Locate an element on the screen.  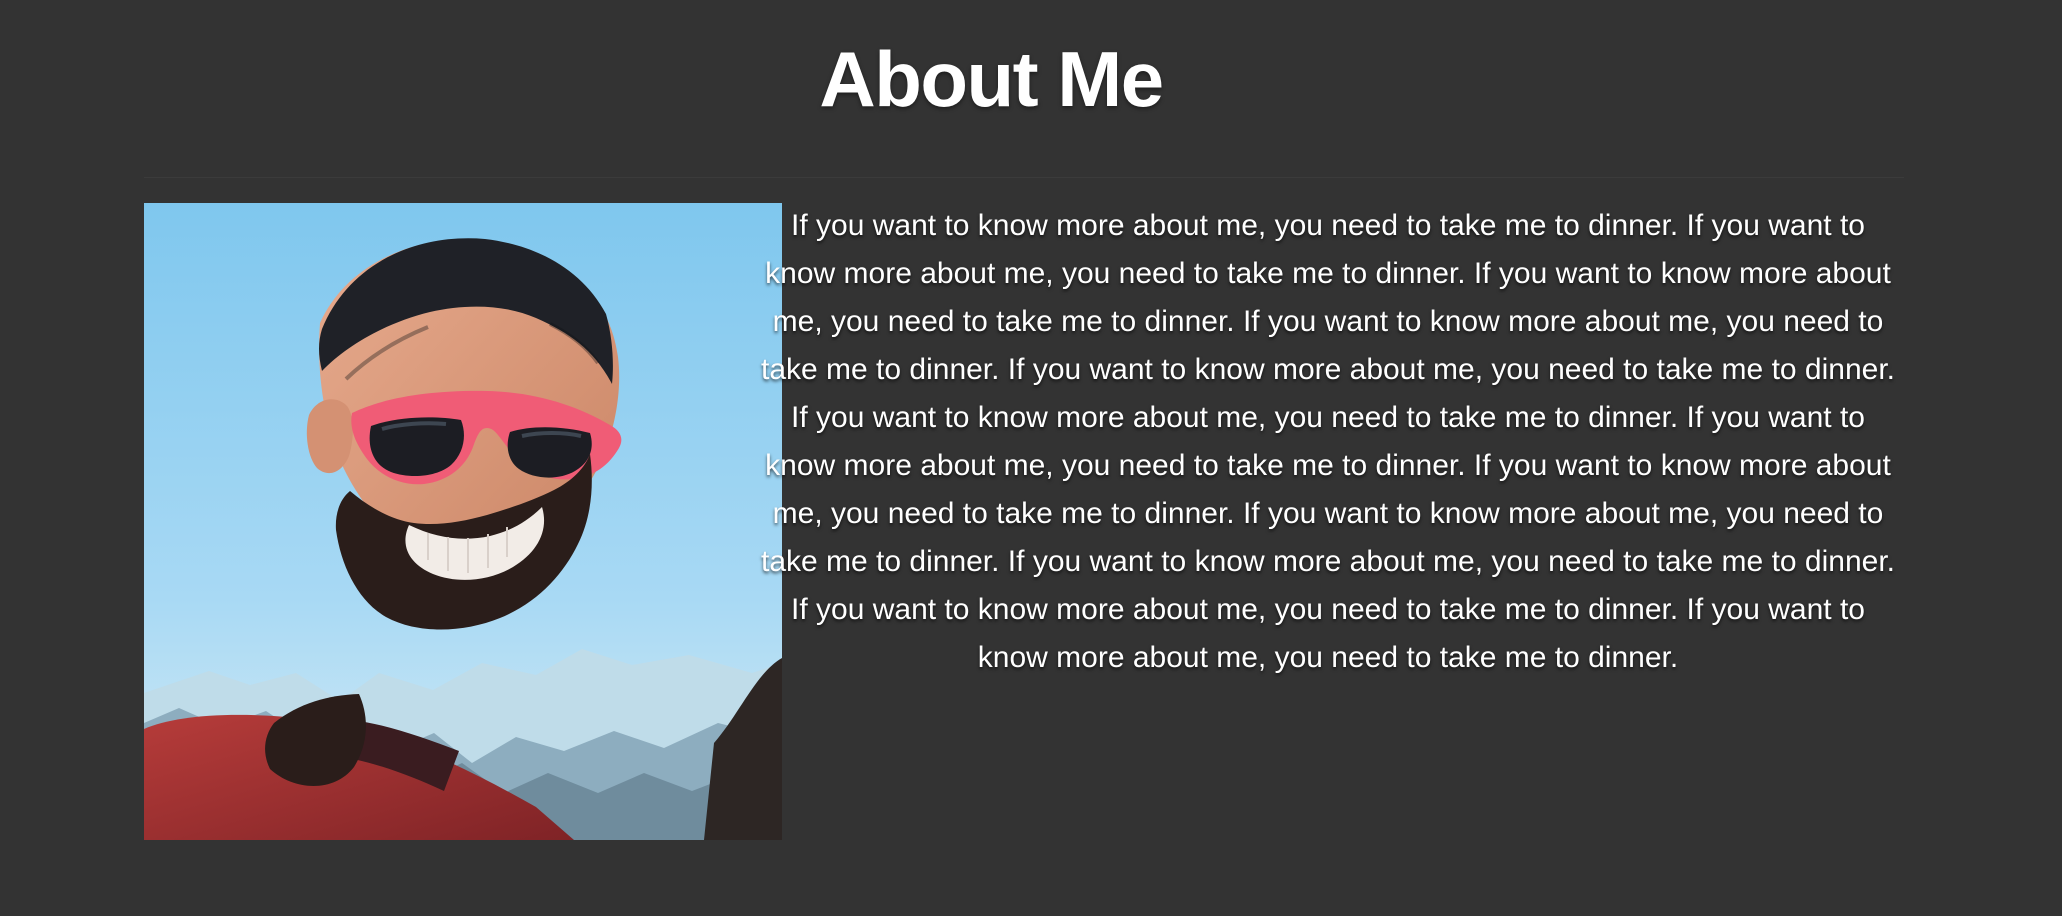
title-divider is located at coordinates (1024, 177).